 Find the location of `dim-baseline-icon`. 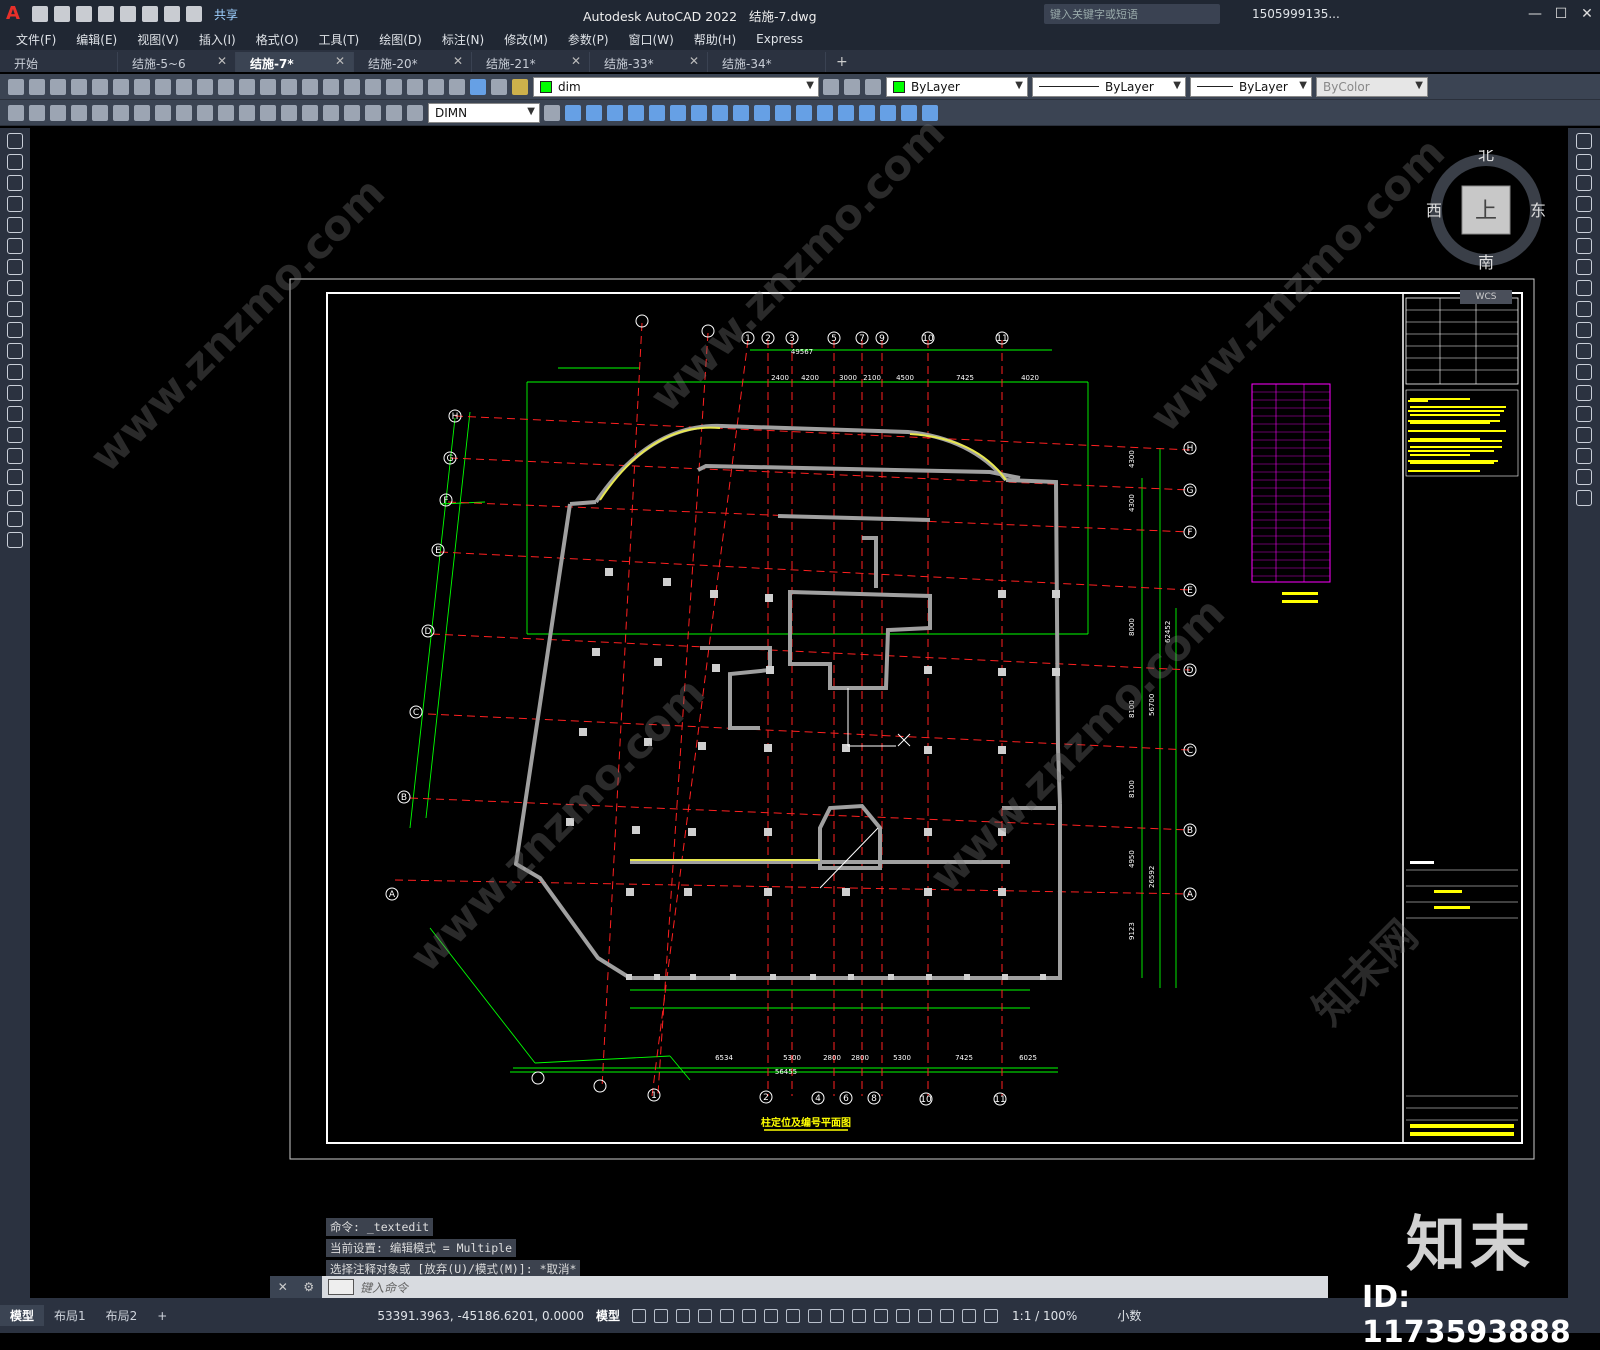

dim-baseline-icon is located at coordinates (205, 112).